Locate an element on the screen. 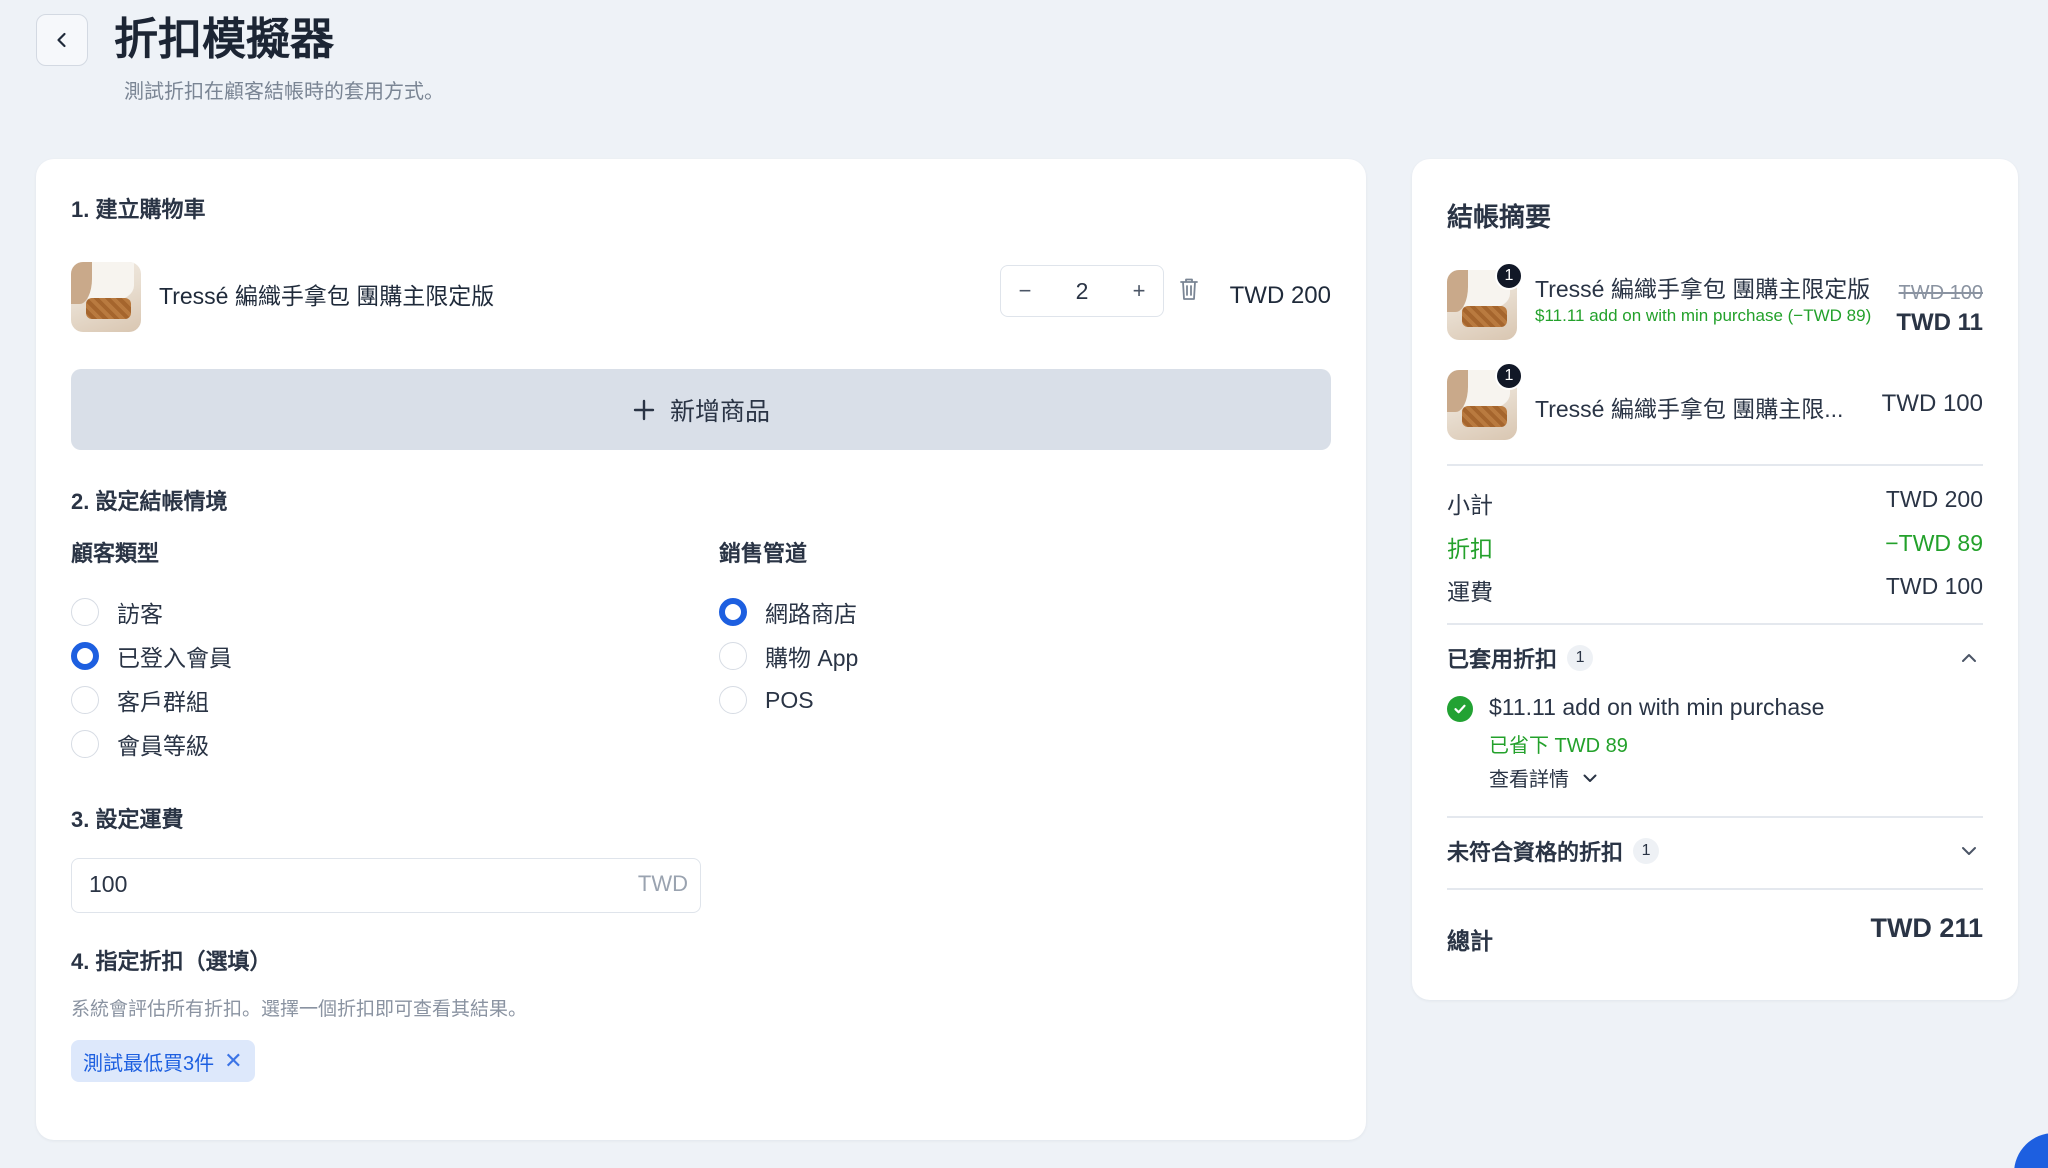 Image resolution: width=2048 pixels, height=1168 pixels. discounted-price: TWD 11 is located at coordinates (1939, 322).